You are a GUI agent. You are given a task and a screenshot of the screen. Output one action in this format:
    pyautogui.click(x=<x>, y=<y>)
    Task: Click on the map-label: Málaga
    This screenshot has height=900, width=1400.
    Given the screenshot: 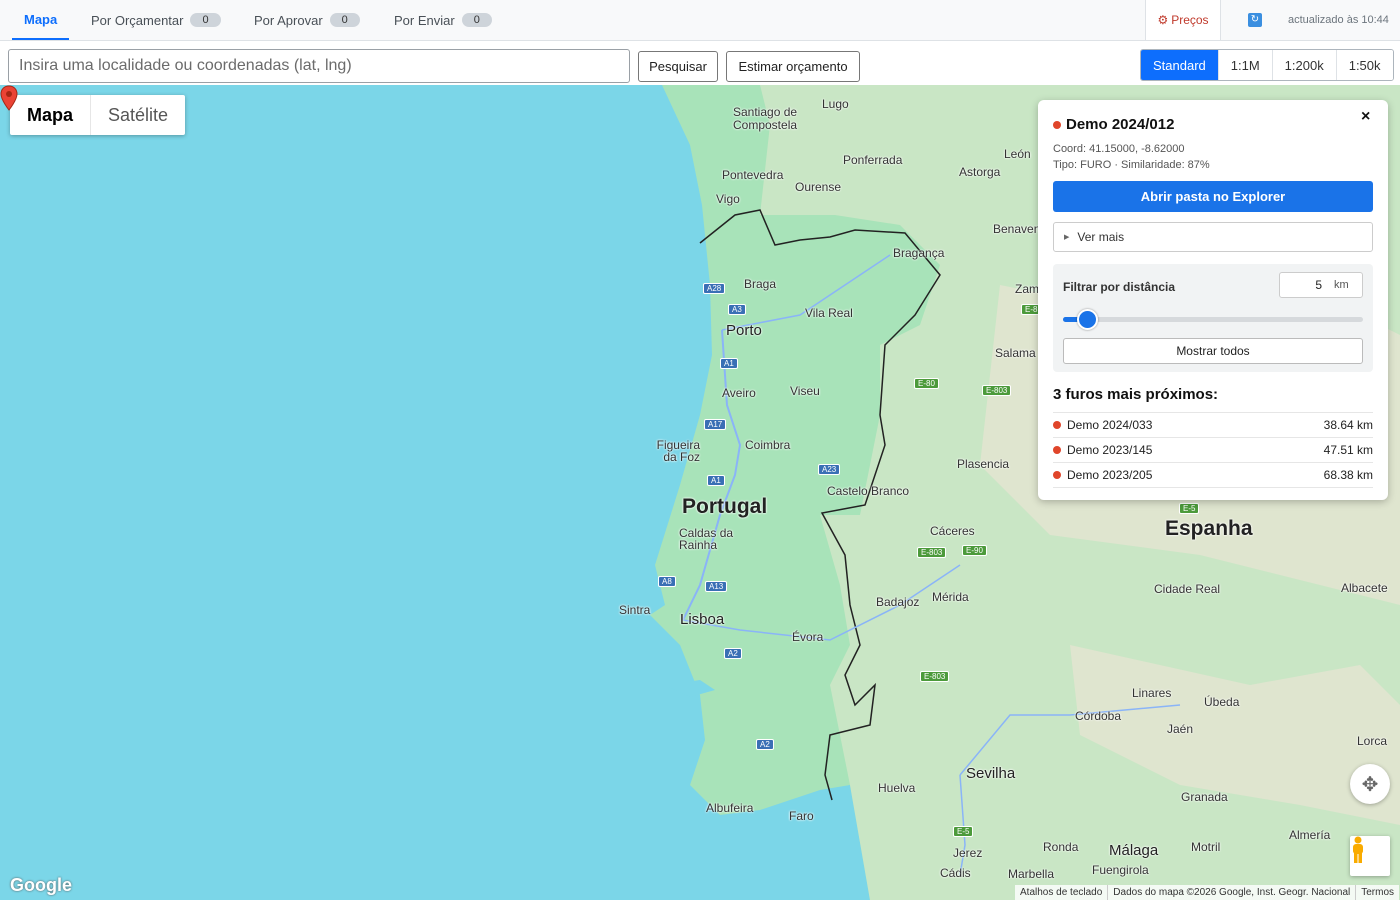 What is the action you would take?
    pyautogui.click(x=1134, y=850)
    